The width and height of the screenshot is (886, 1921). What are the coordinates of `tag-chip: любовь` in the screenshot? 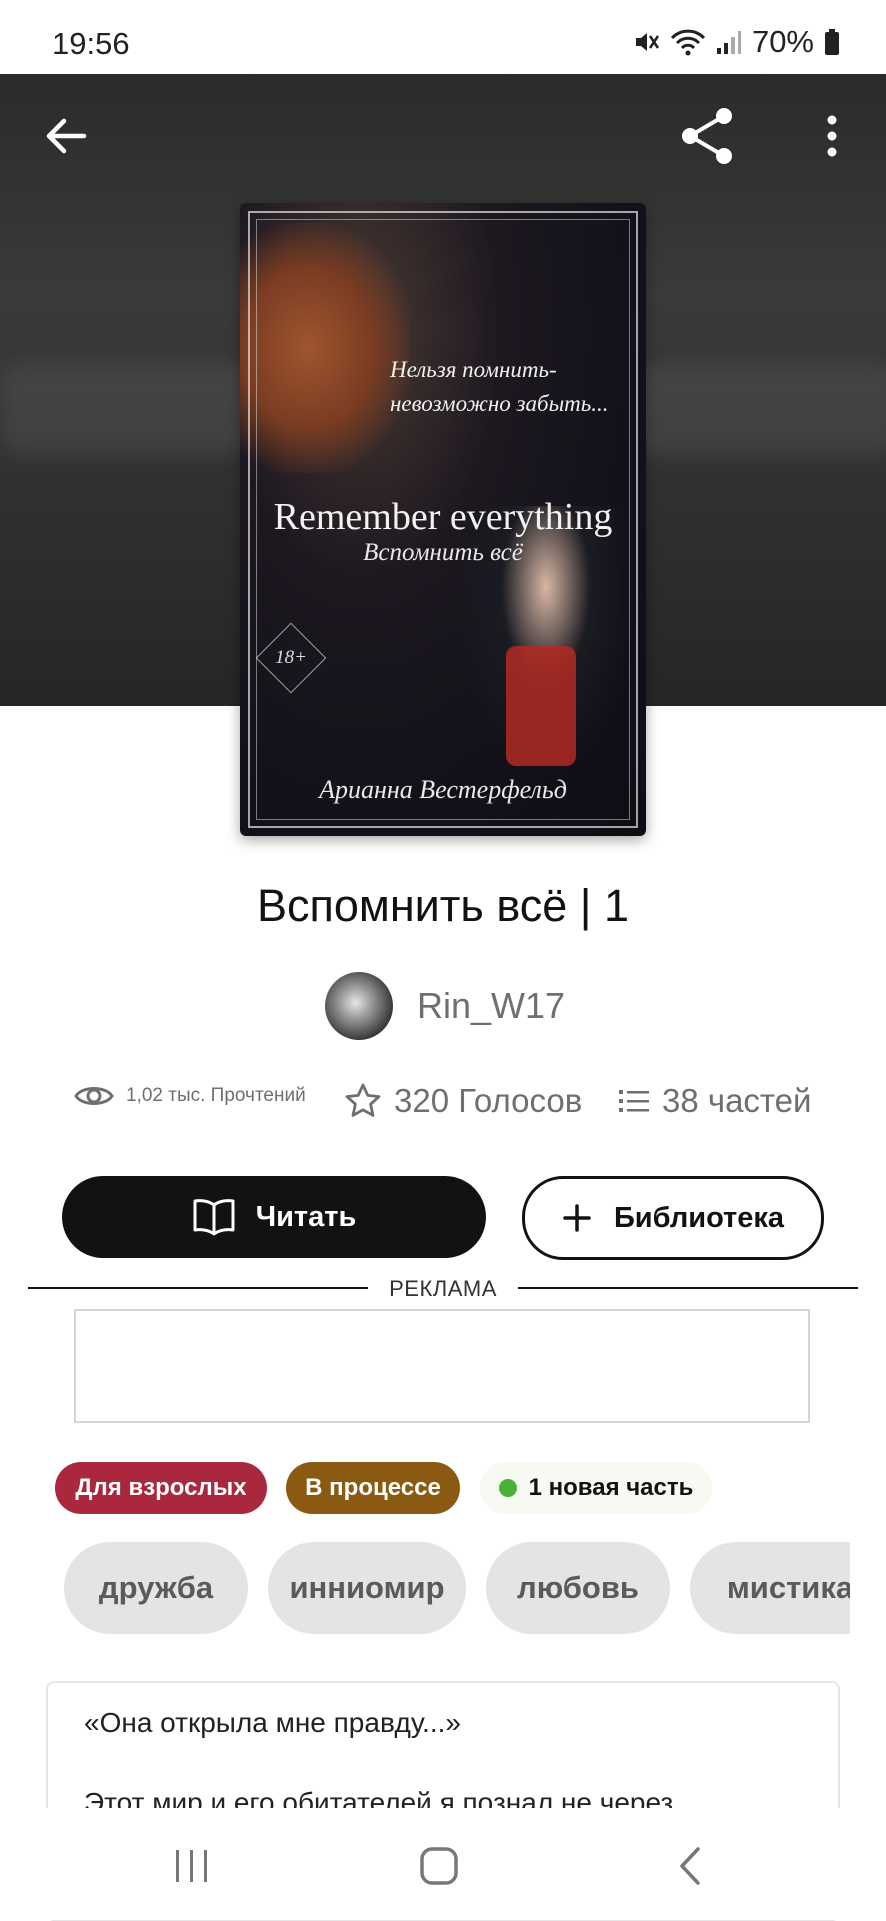 It's located at (578, 1588).